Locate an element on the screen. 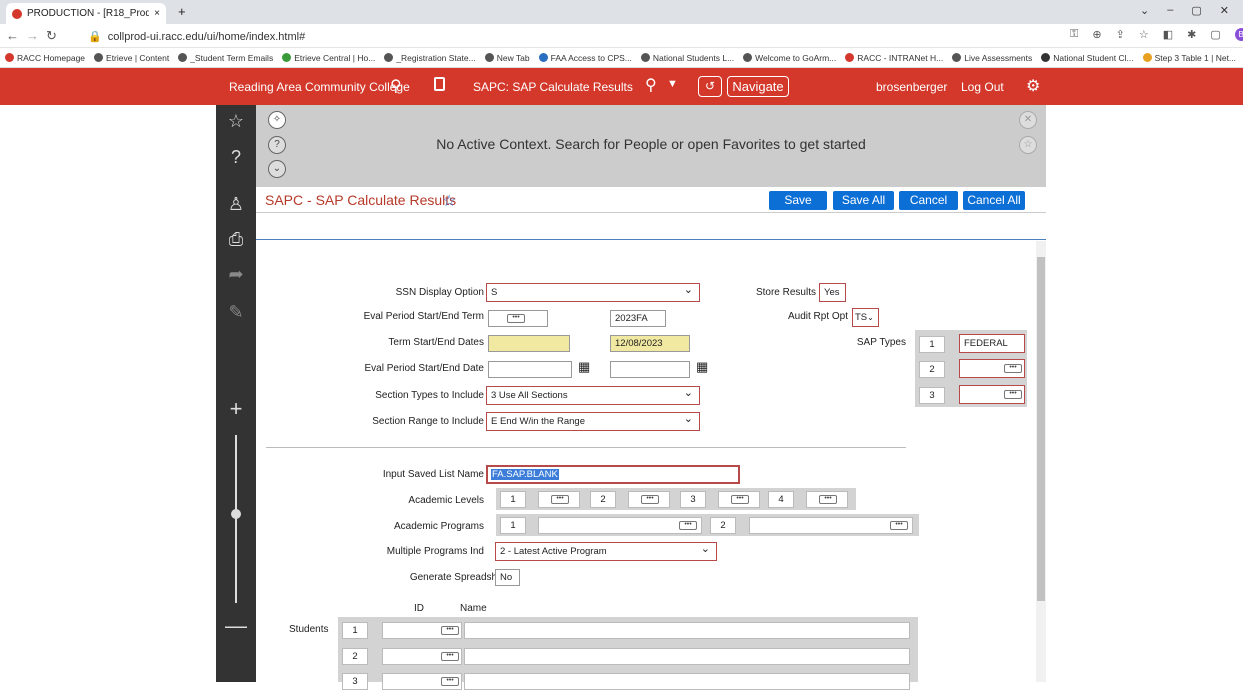 Image resolution: width=1243 pixels, height=690 pixels. sap-type-field: FEDERAL is located at coordinates (992, 343).